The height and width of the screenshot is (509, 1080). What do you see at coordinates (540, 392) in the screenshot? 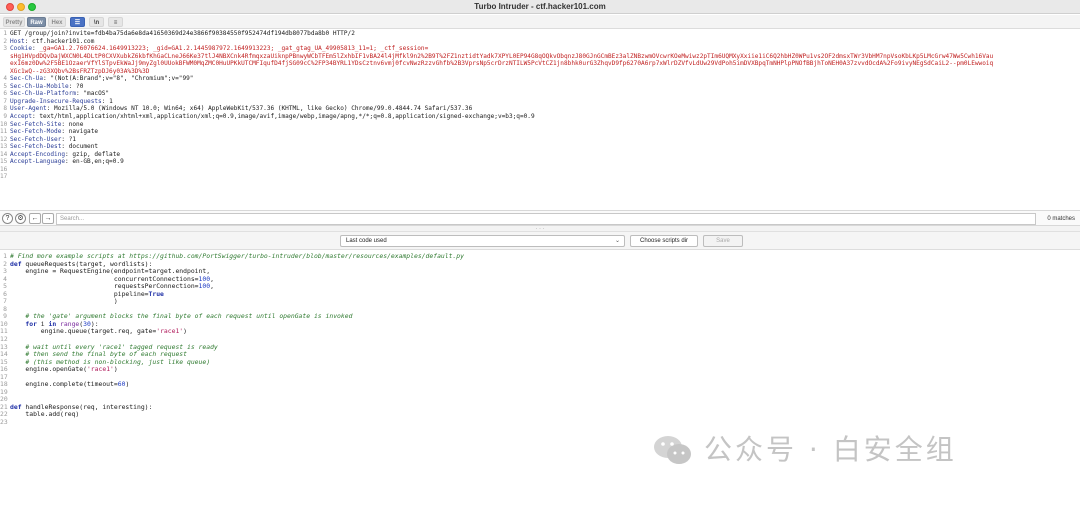
I see `code-line: 19` at bounding box center [540, 392].